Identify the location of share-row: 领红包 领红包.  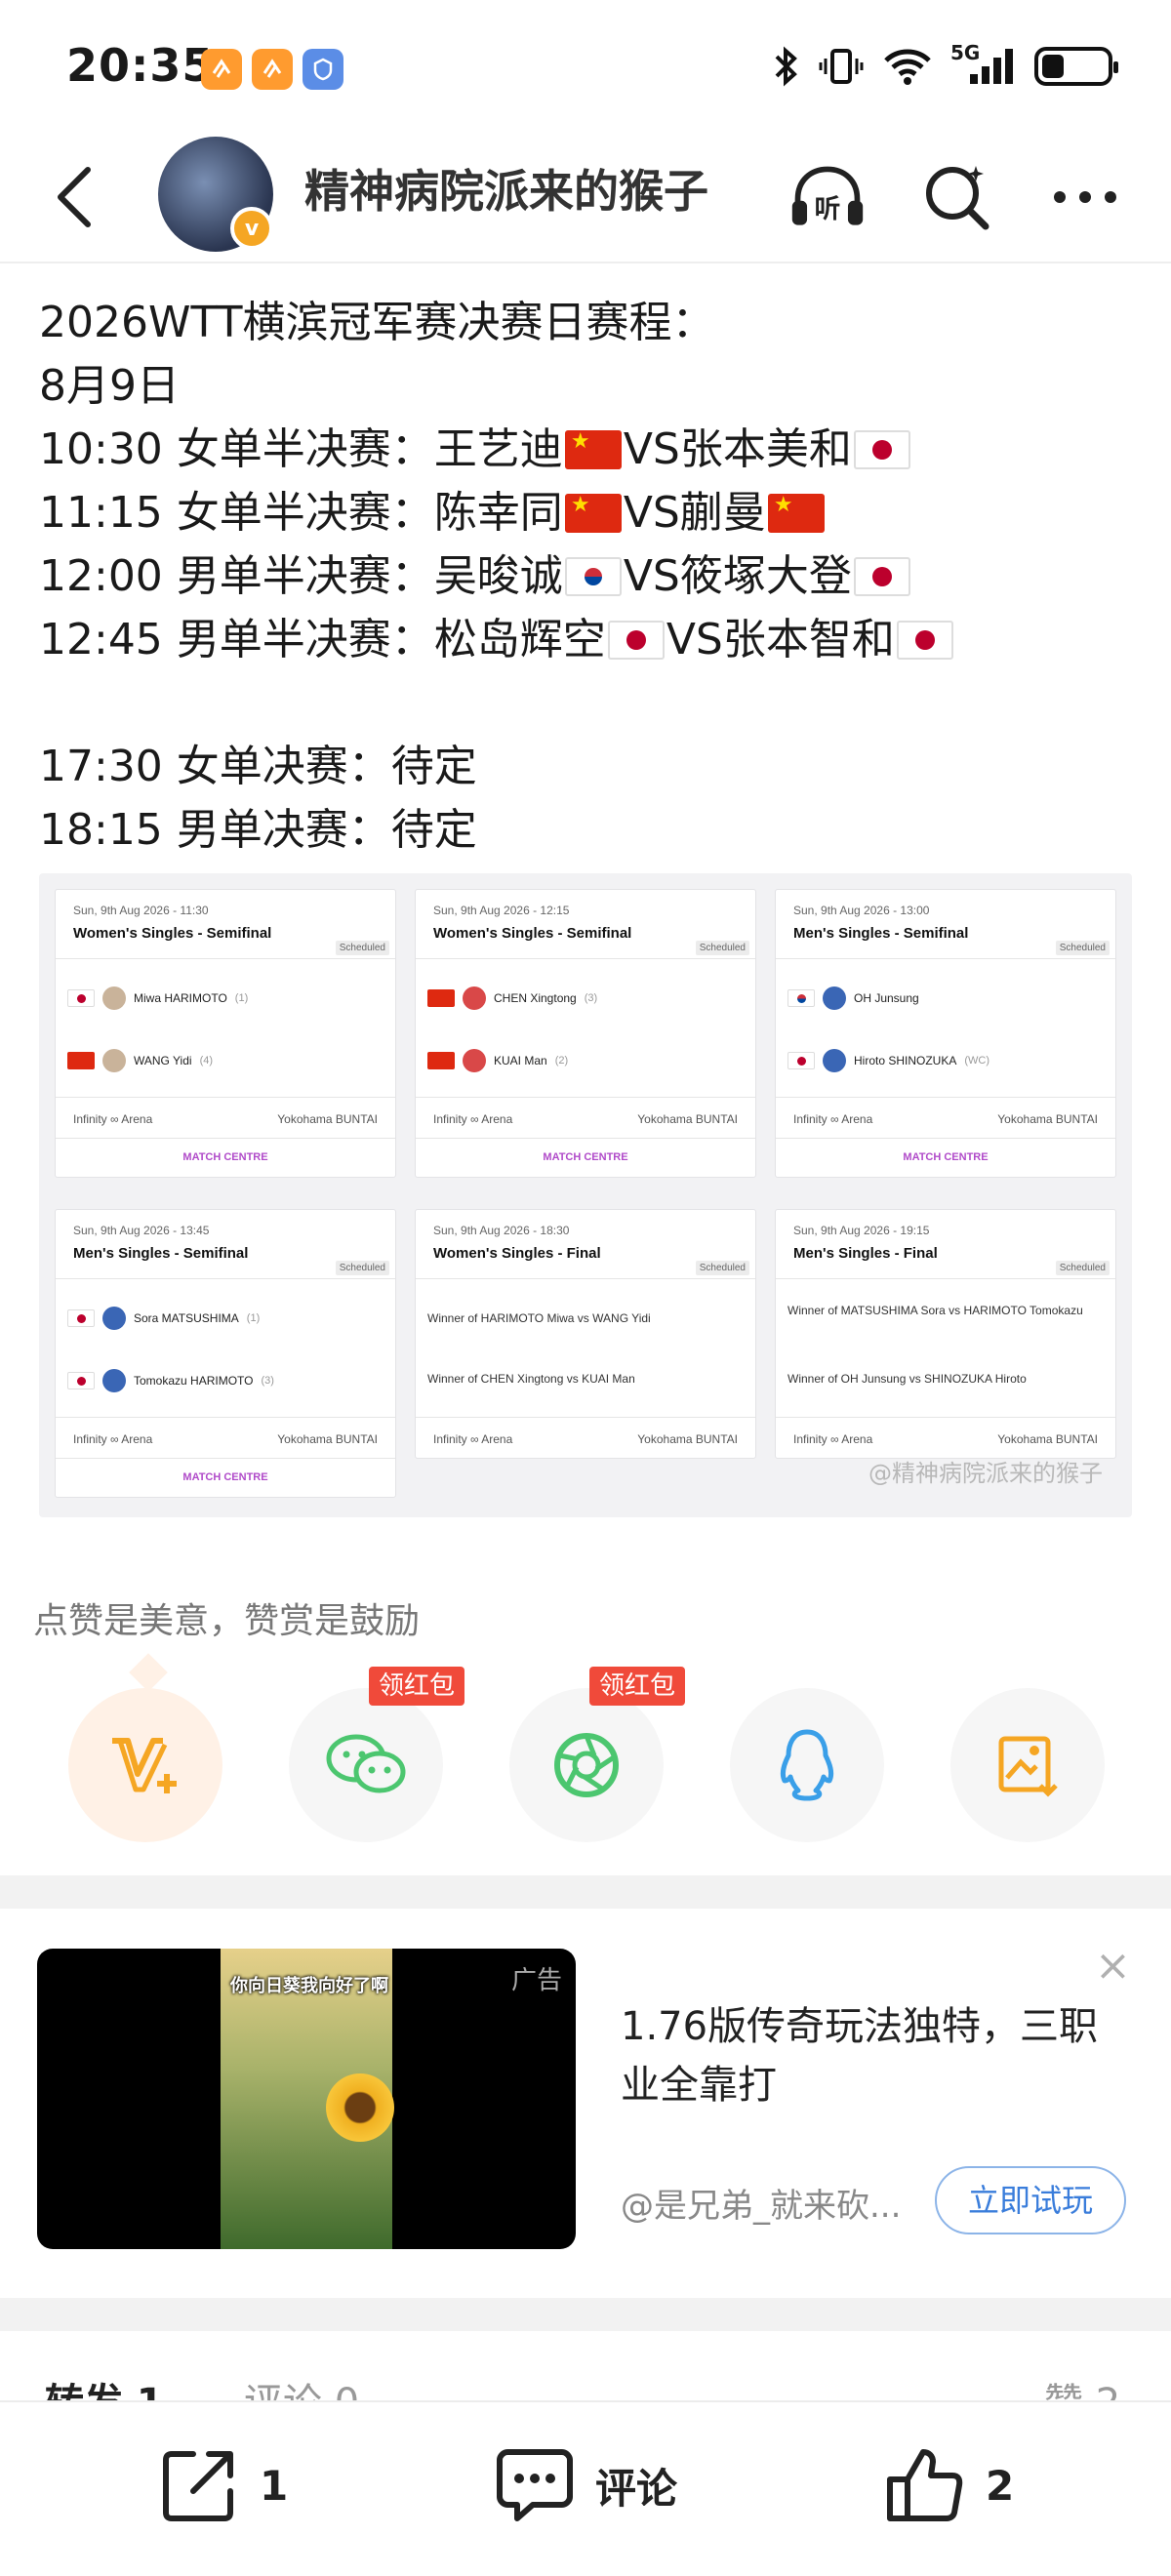
(585, 1755).